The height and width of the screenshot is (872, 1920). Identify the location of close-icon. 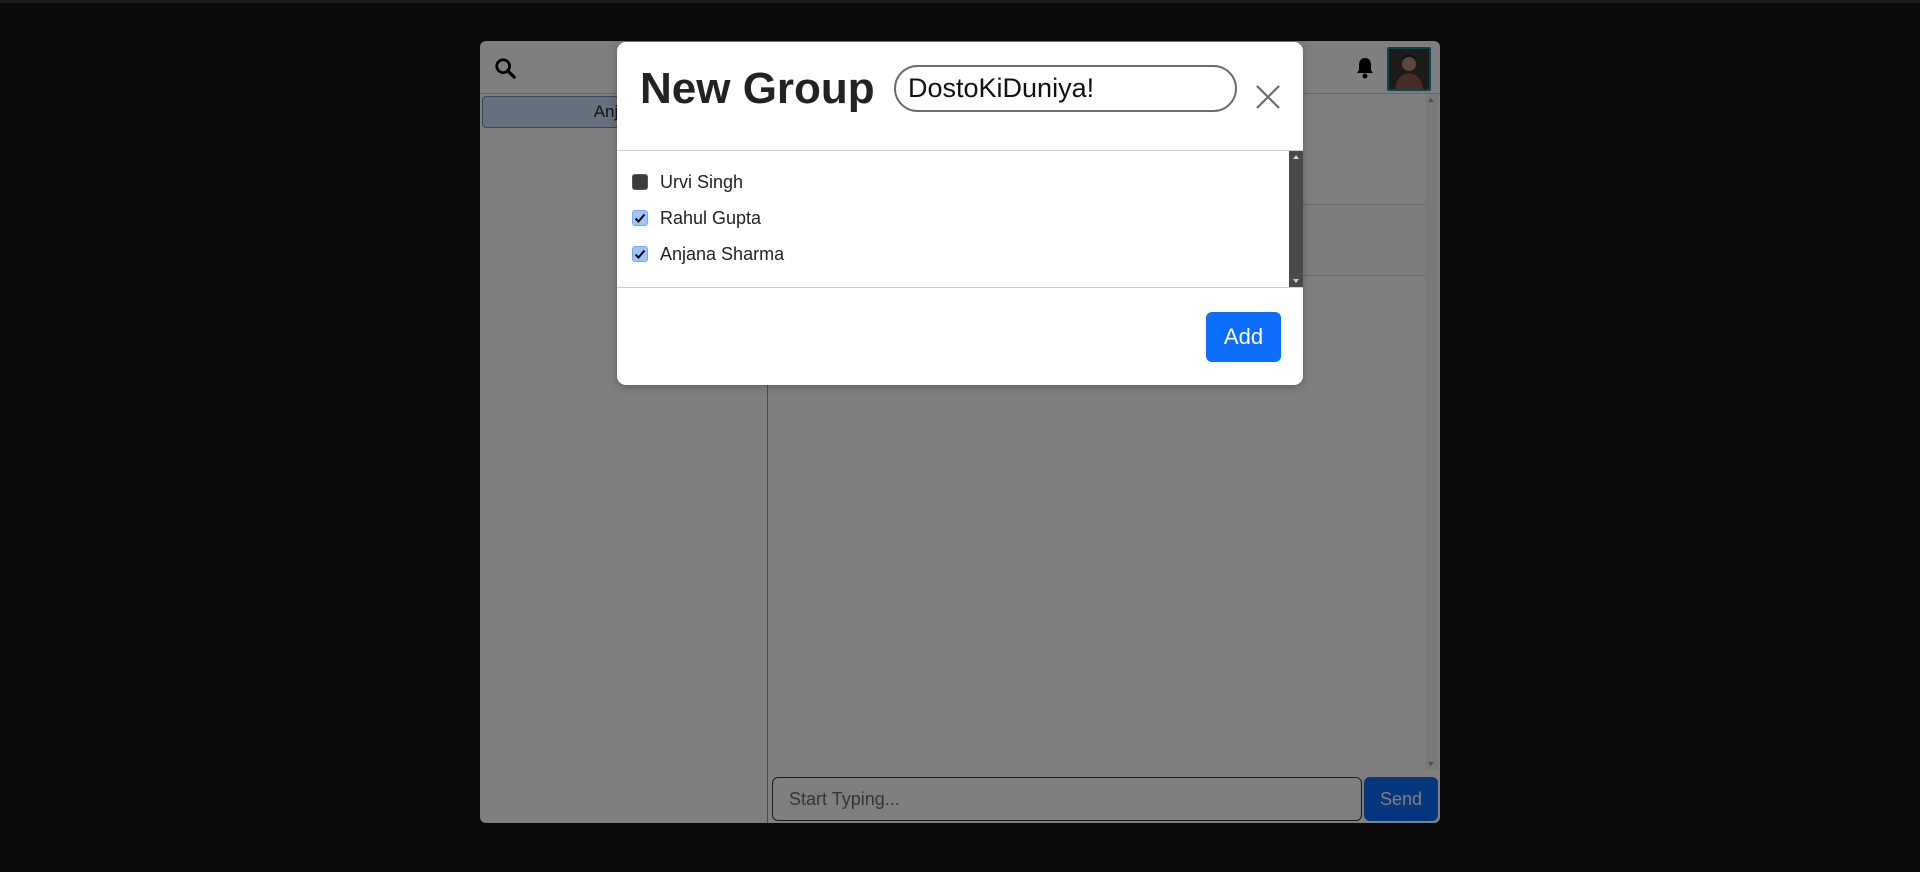
(1268, 97).